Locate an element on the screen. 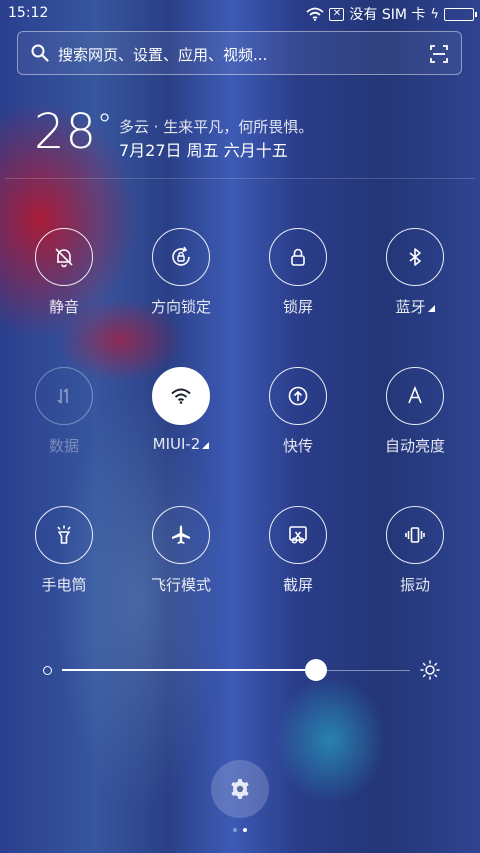 Image resolution: width=480 pixels, height=853 pixels. charging-icon: ϟ is located at coordinates (434, 14).